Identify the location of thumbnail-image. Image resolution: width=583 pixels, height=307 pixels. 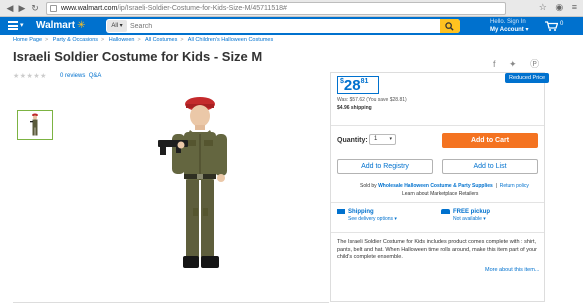
(34, 124).